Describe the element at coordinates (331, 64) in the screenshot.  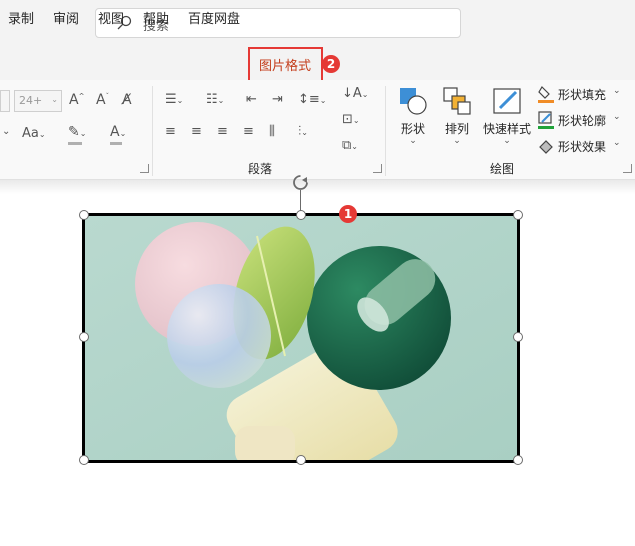
I see `step-badge-2: 2` at that location.